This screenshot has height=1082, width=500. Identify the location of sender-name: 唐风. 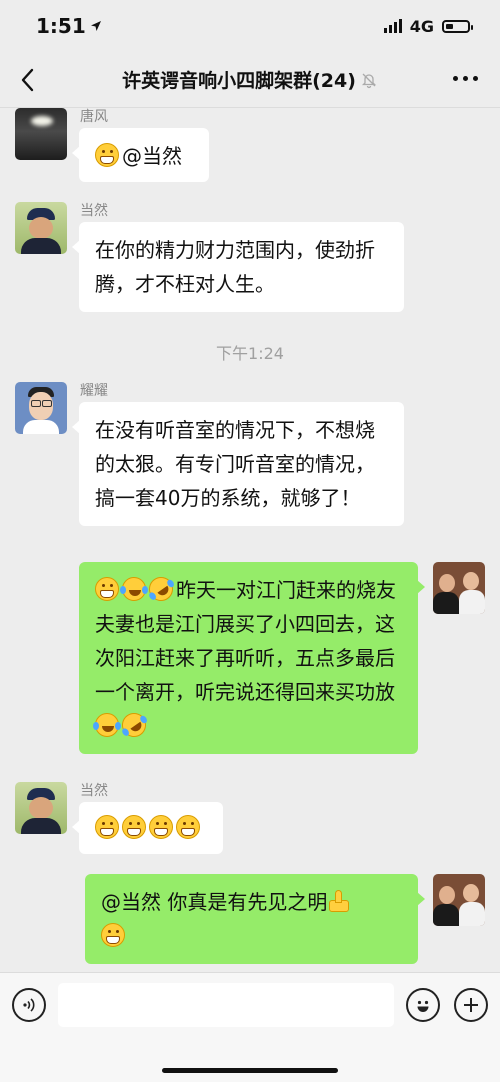
(94, 117).